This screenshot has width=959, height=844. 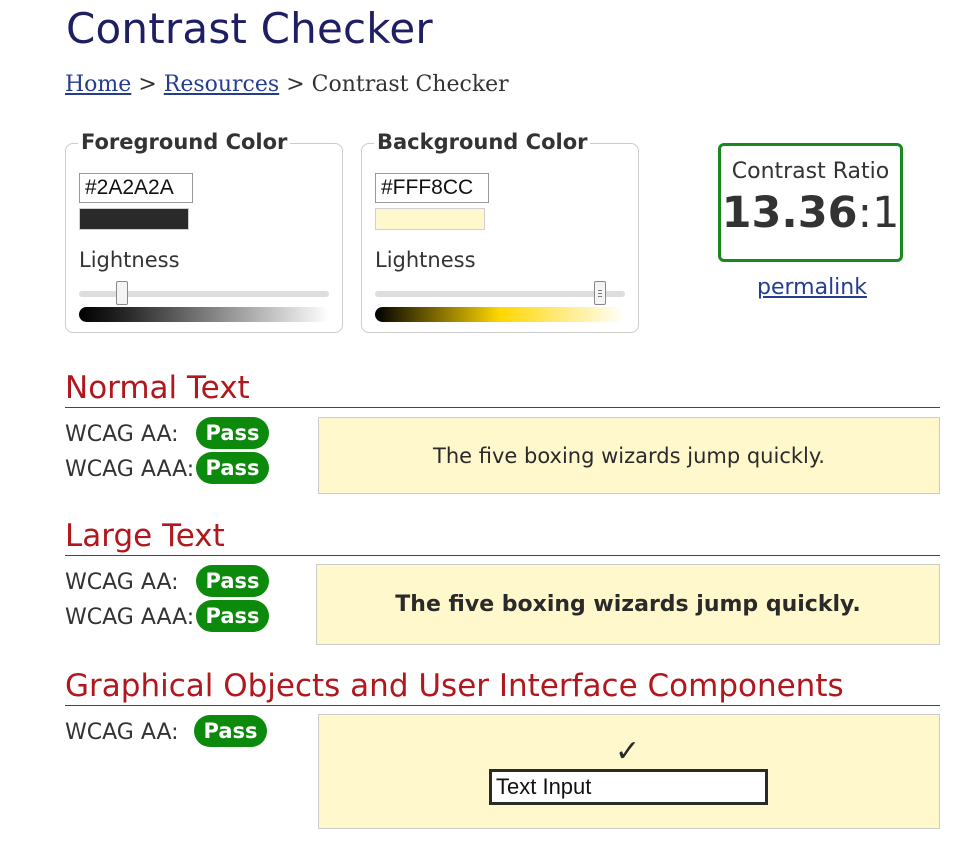 I want to click on contrast-ratio-label: Contrast Ratio, so click(x=810, y=171).